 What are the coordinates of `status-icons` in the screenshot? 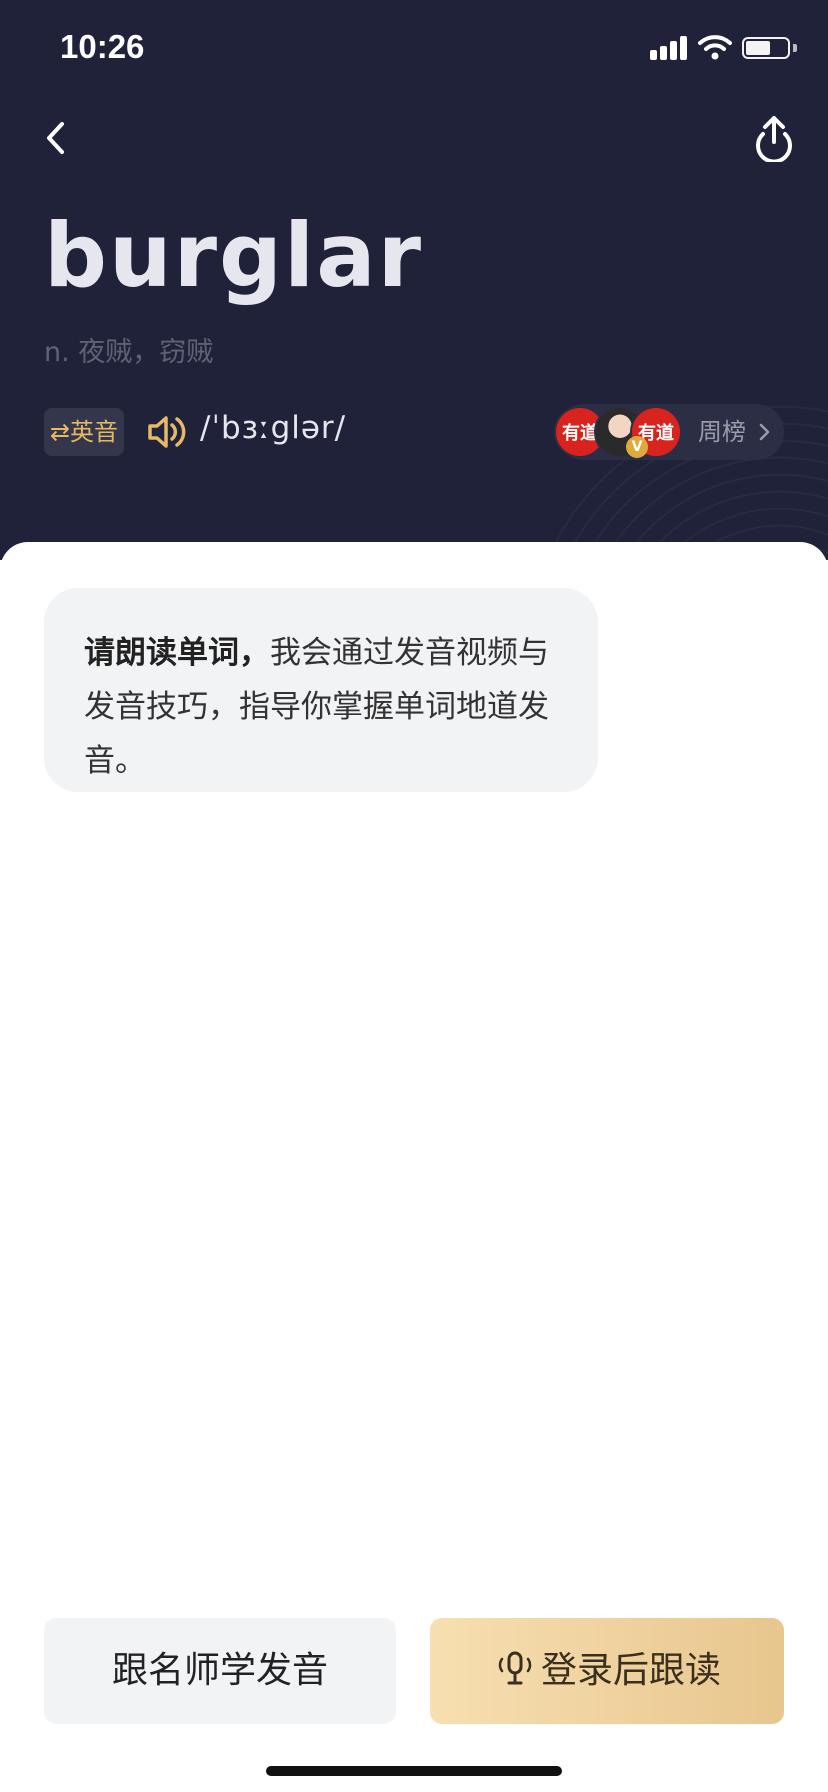 It's located at (725, 48).